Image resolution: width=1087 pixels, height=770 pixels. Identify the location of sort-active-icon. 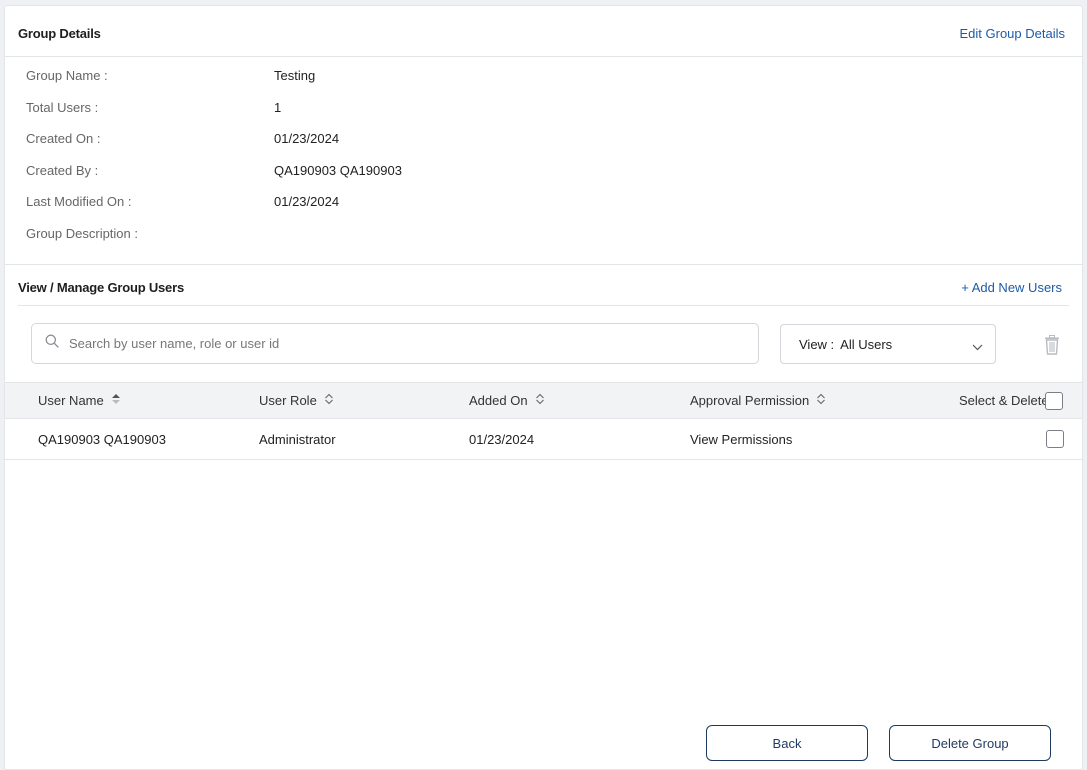
(116, 400).